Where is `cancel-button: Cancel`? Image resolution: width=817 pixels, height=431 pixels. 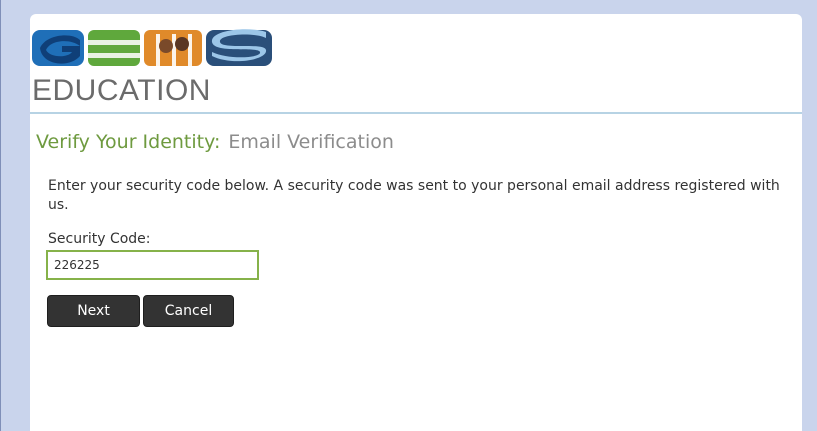 cancel-button: Cancel is located at coordinates (188, 311).